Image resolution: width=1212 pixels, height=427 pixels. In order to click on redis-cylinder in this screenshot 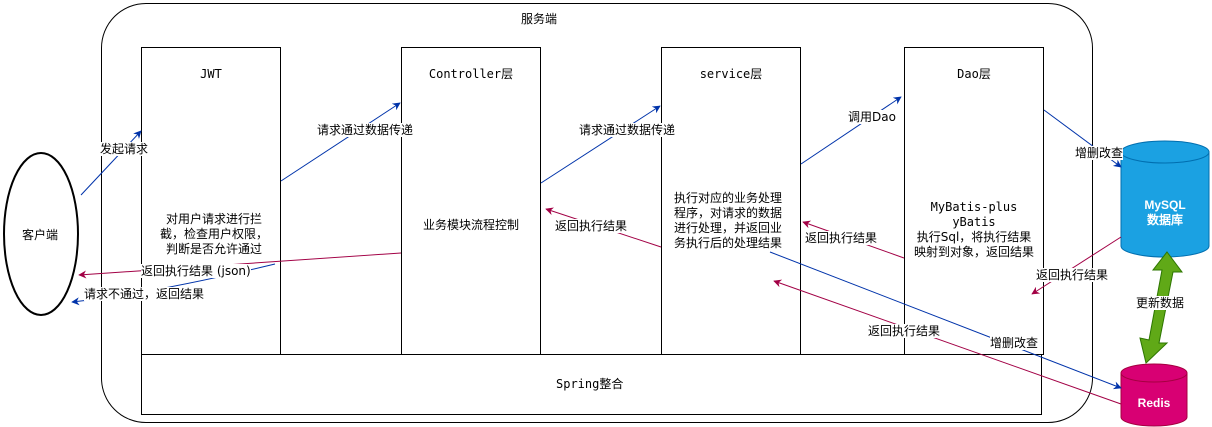, I will do `click(1154, 395)`.